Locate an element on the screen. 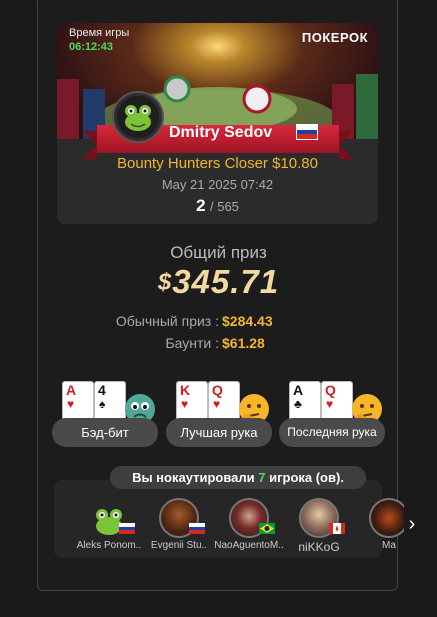  knocked-player-name: Aleks Ponom.. is located at coordinates (109, 545).